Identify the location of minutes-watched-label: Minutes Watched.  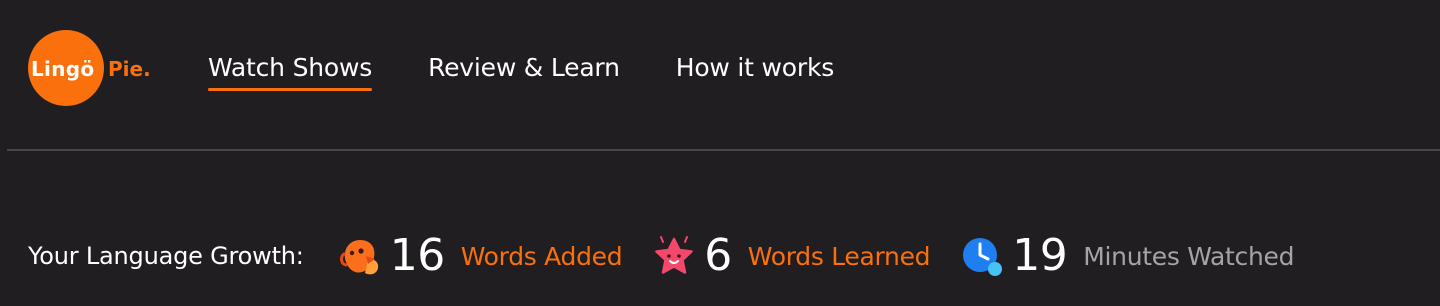
(1189, 256).